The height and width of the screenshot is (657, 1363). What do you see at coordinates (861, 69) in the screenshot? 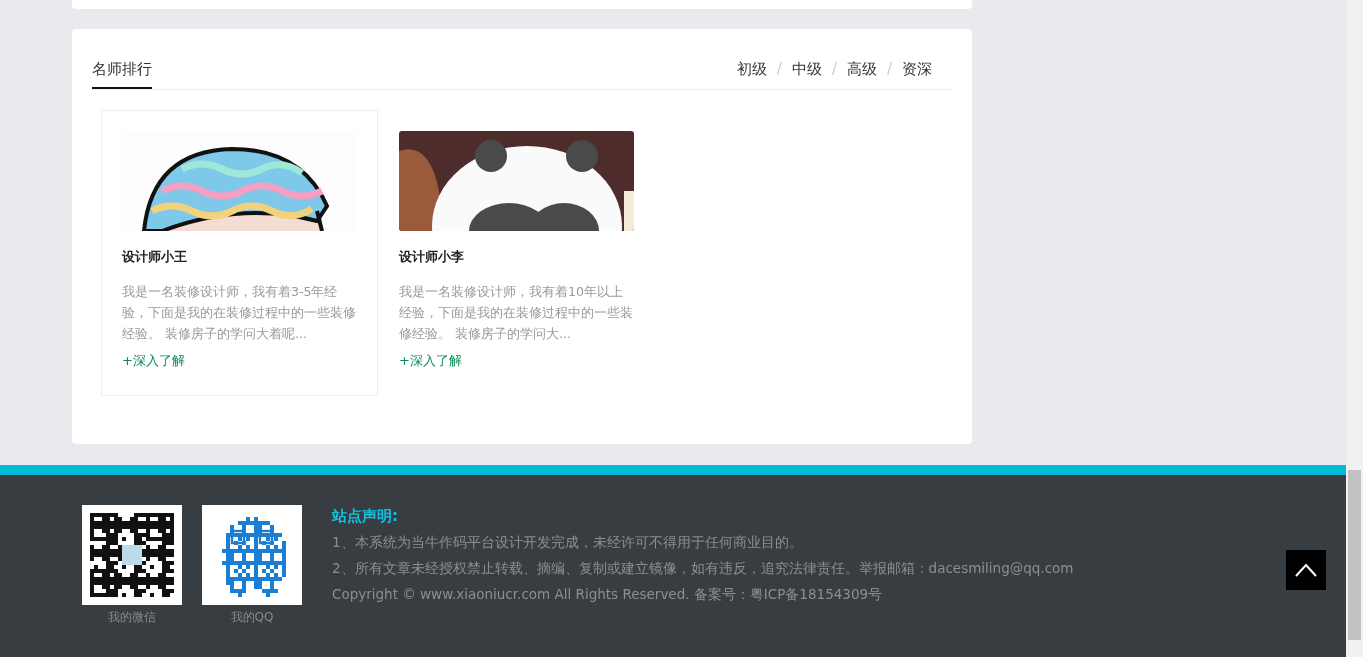
I see `level-filter: 高级` at bounding box center [861, 69].